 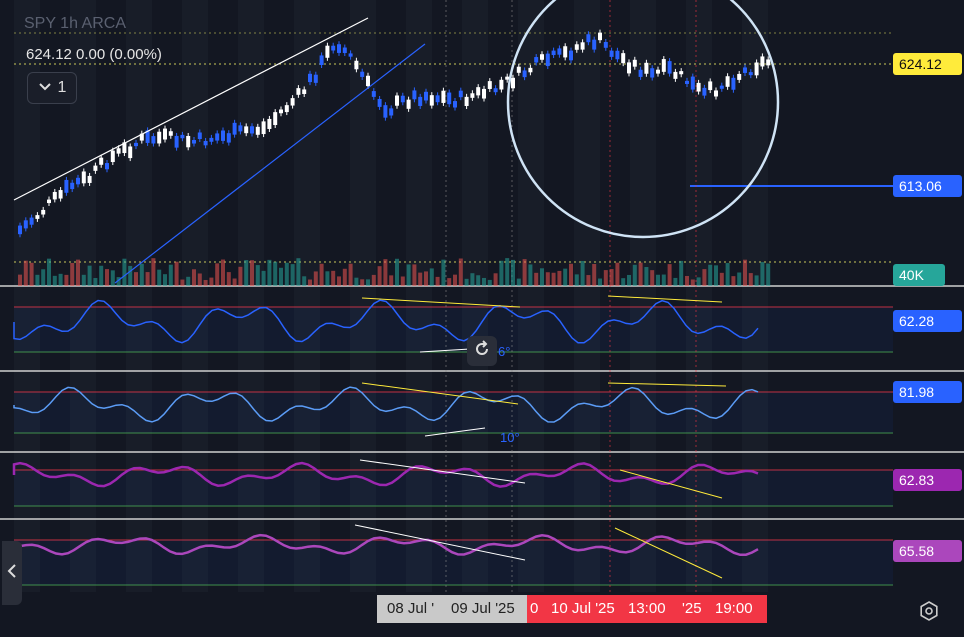 What do you see at coordinates (482, 351) in the screenshot?
I see `reset-chart-button` at bounding box center [482, 351].